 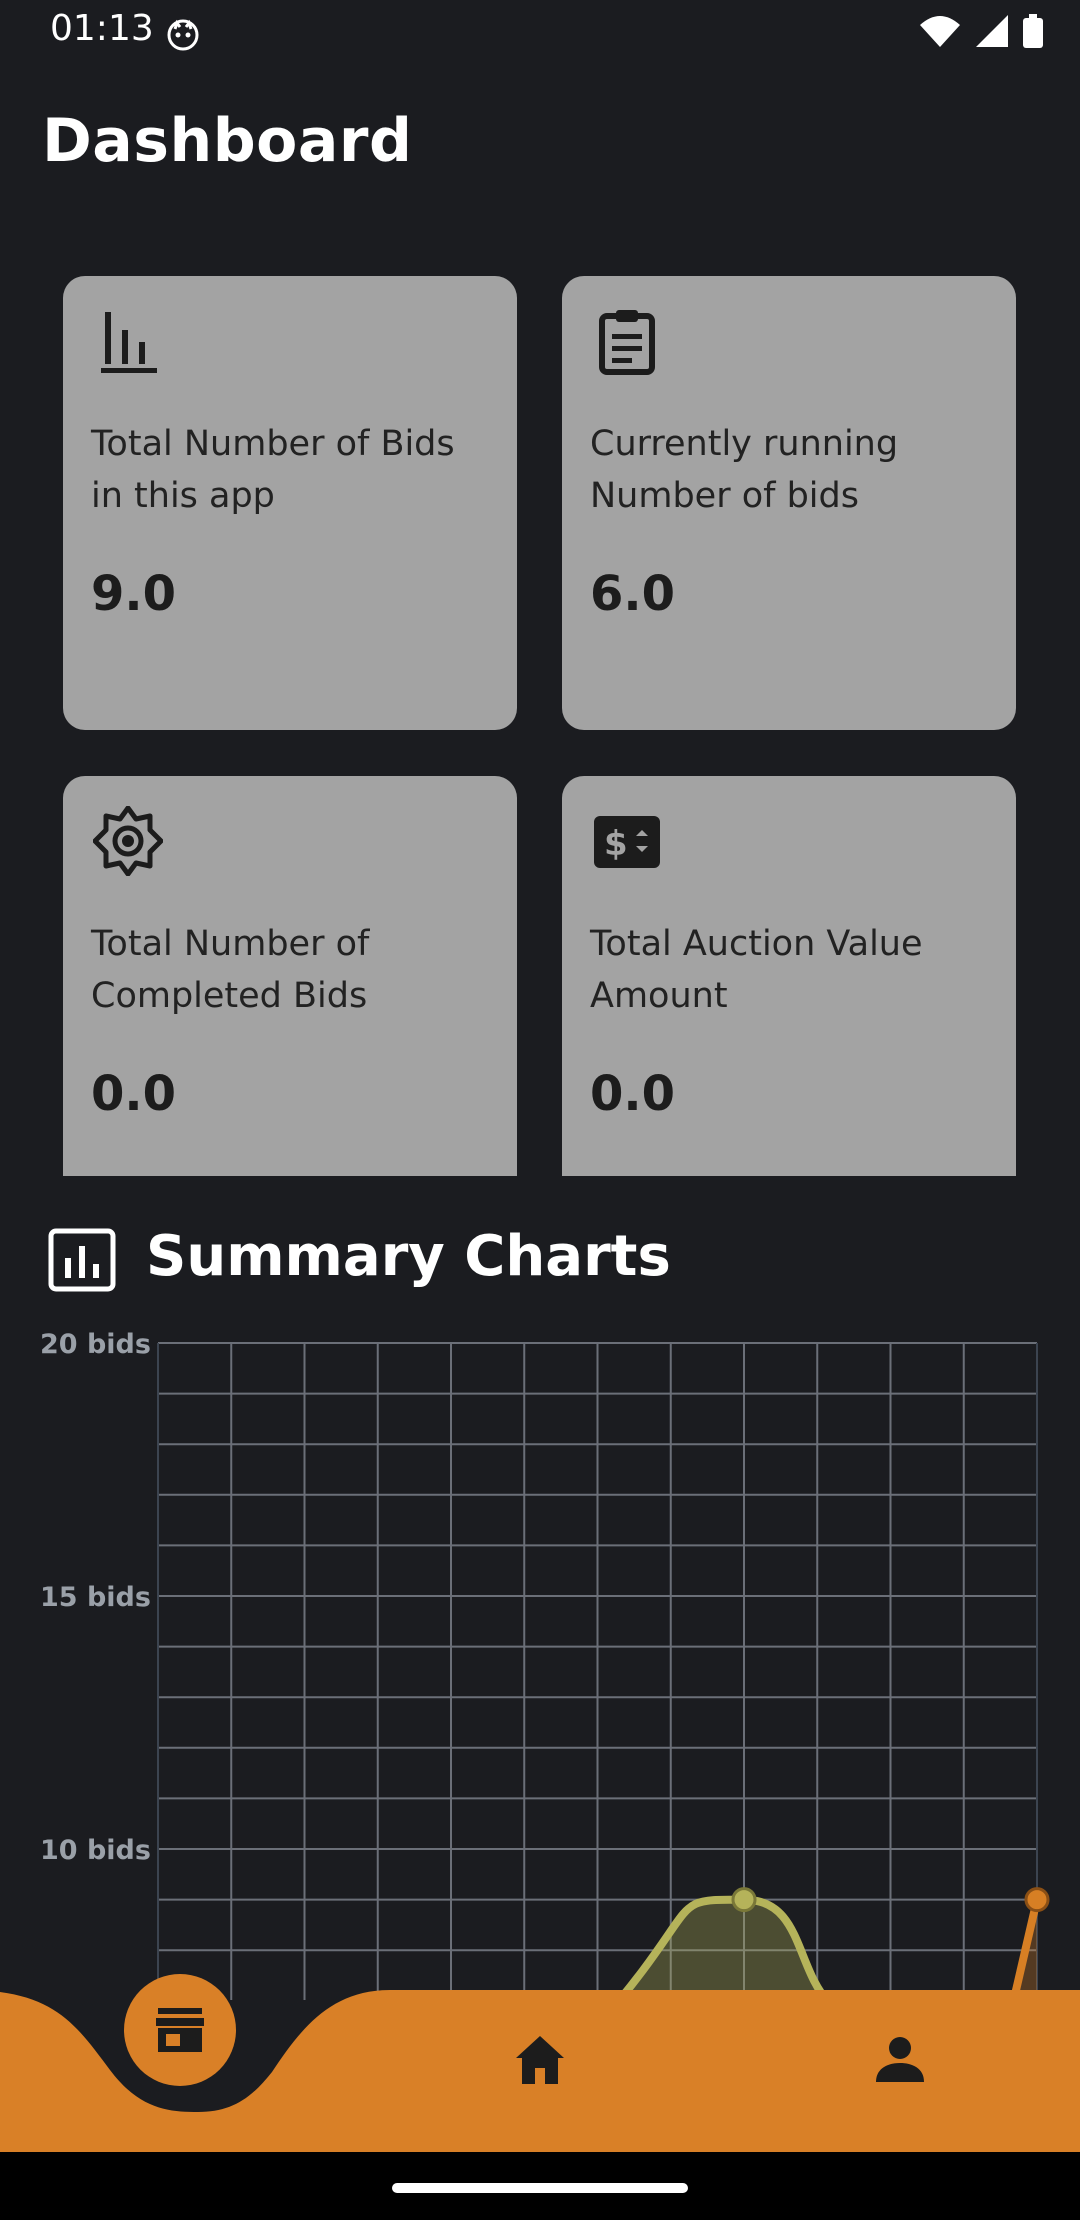 I want to click on battery-icon, so click(x=1033, y=31).